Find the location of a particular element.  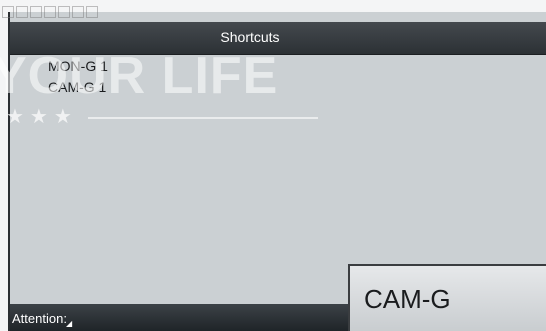

attention-status: Attention:◢ is located at coordinates (42, 319).